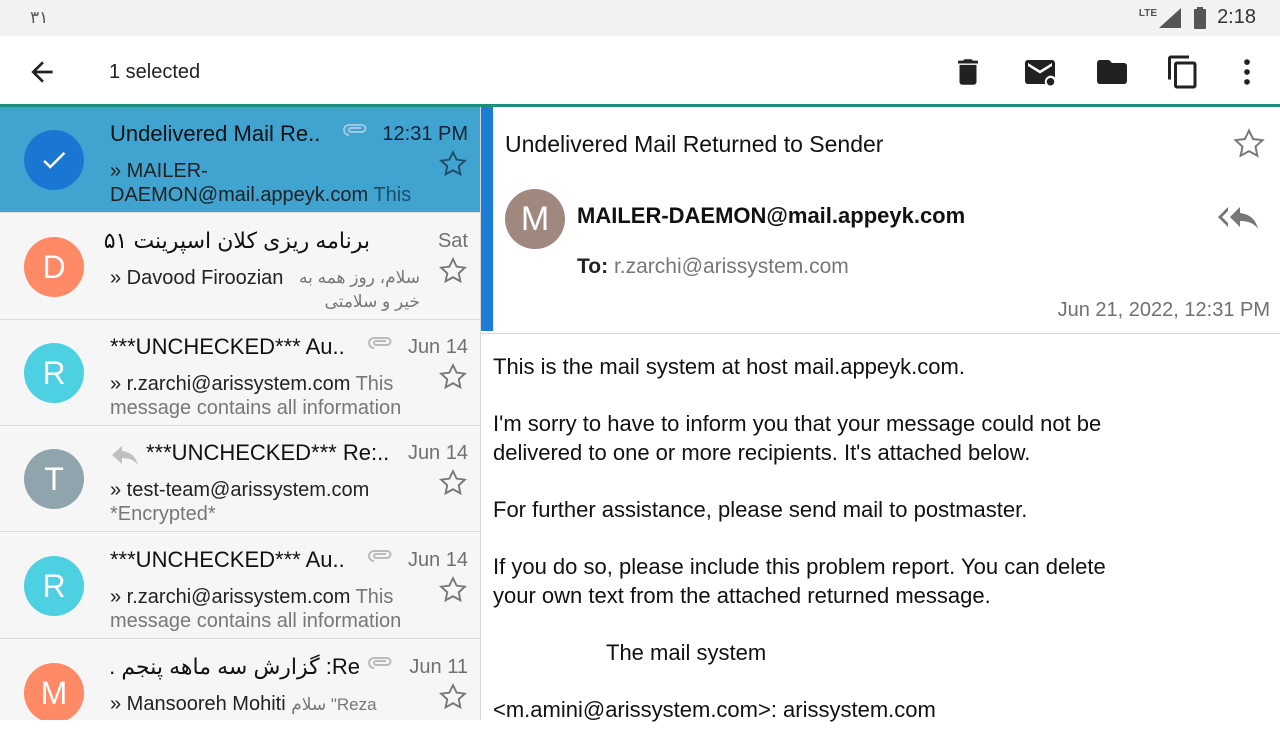 The image size is (1280, 752). Describe the element at coordinates (268, 452) in the screenshot. I see `message-subject: ***UNCHECKED*** Re:..` at that location.